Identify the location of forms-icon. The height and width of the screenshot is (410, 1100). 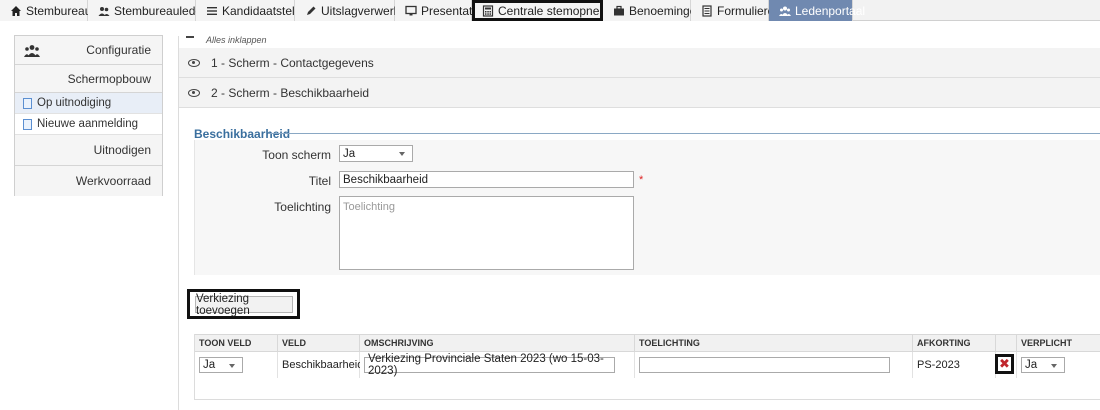
(707, 10).